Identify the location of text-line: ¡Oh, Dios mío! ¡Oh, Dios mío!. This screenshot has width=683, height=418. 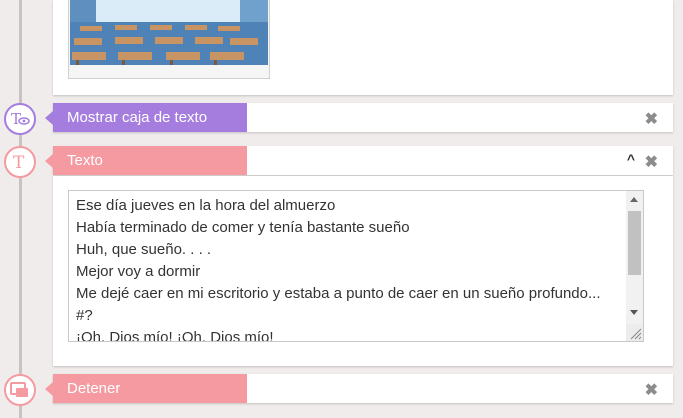
(175, 335).